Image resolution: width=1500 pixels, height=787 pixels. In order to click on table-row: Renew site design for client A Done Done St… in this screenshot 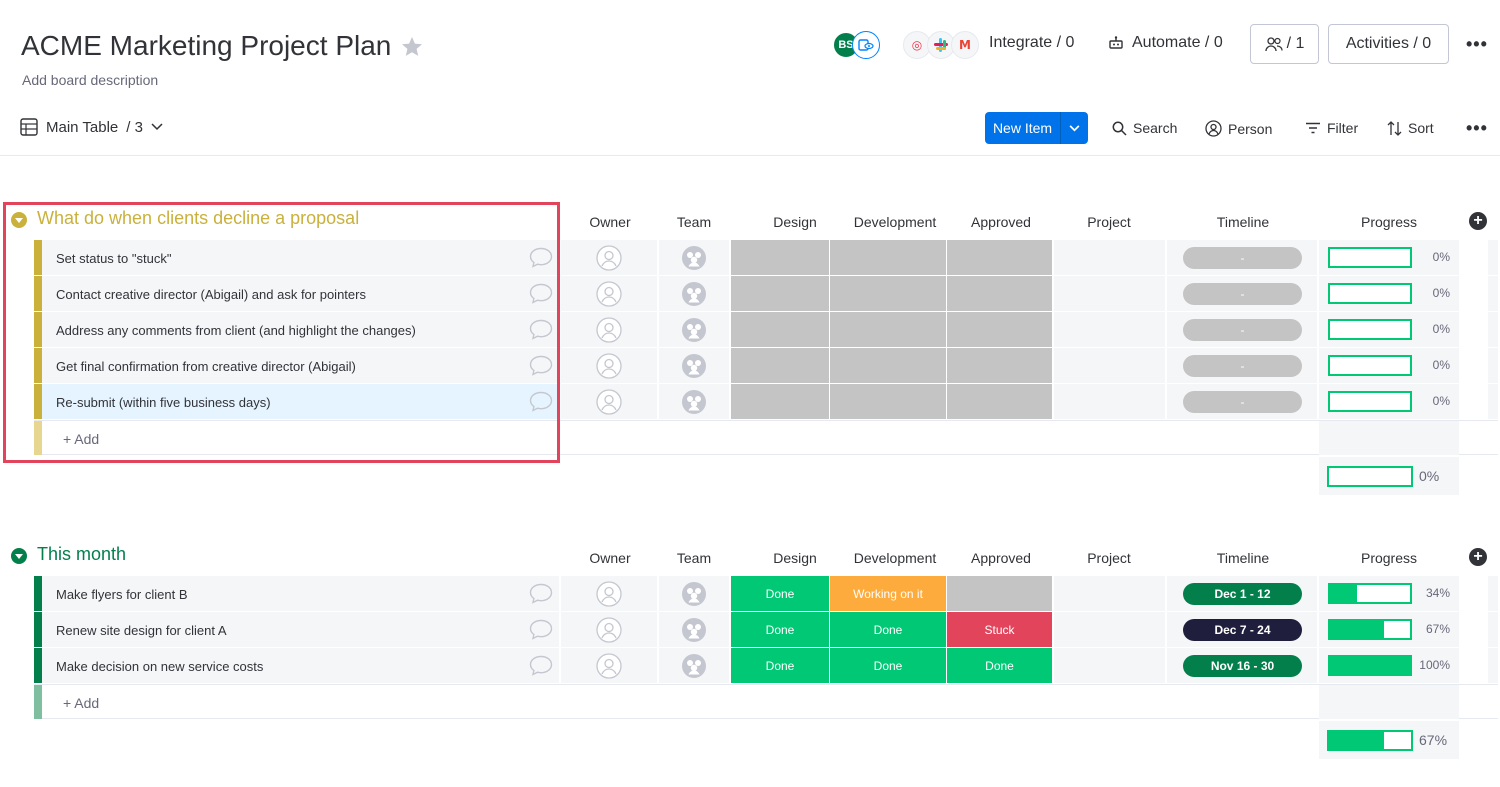, I will do `click(766, 629)`.